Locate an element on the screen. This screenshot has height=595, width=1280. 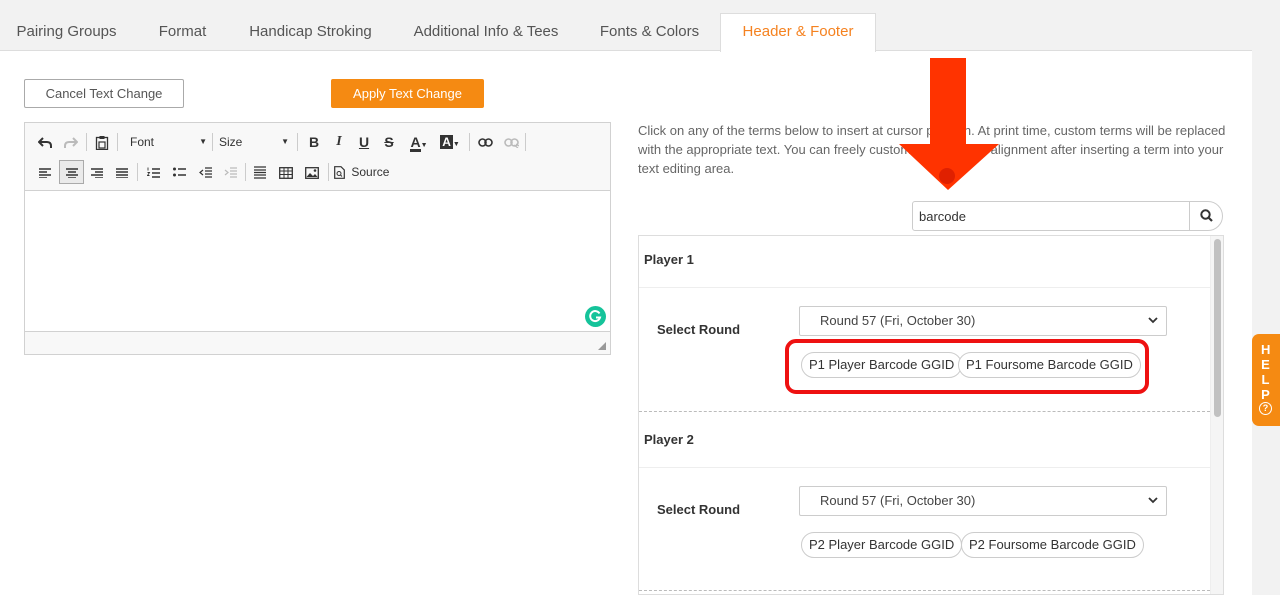
resize-handle-icon is located at coordinates (602, 346).